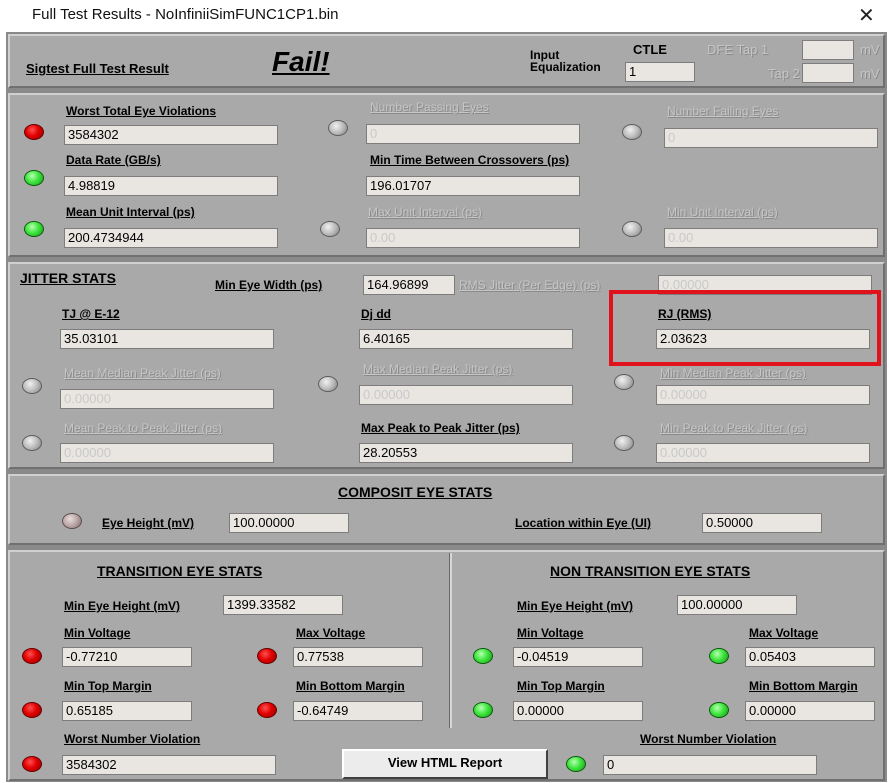  Describe the element at coordinates (870, 73) in the screenshot. I see `mv-unit-2: mV` at that location.